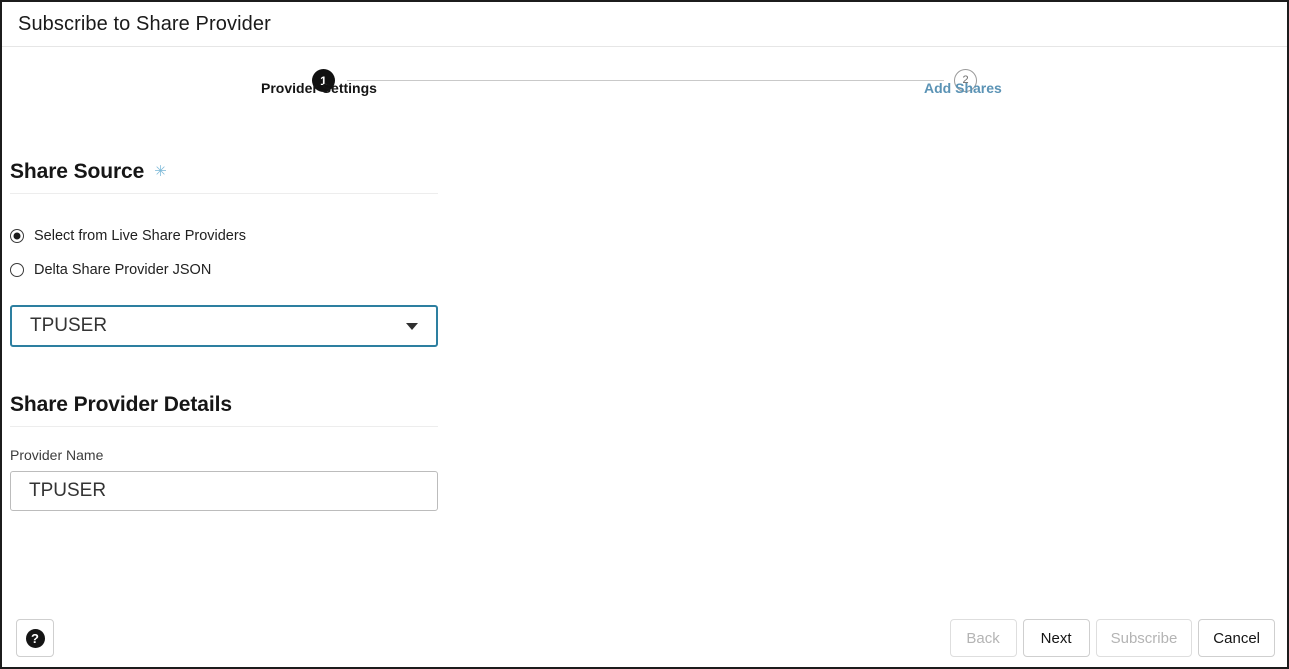 The height and width of the screenshot is (669, 1289). I want to click on provider-name-field: Provider Name TPUSER, so click(648, 479).